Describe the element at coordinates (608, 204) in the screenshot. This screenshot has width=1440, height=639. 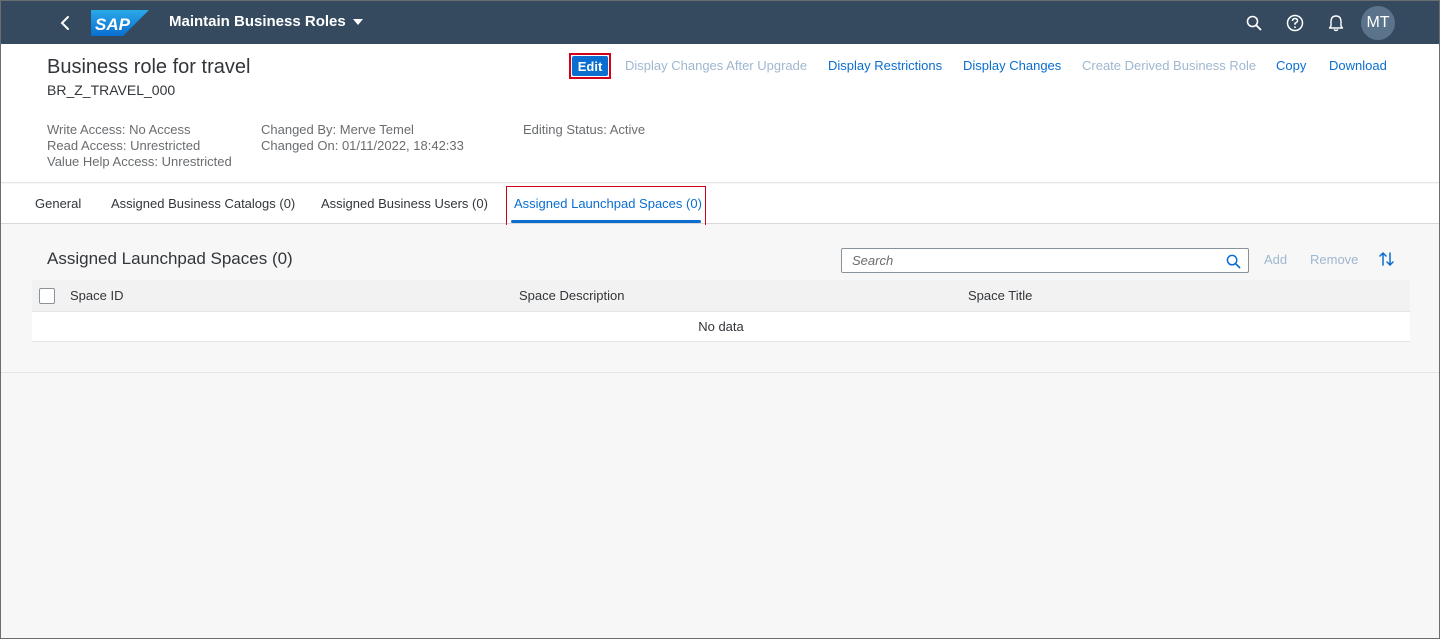
I see `tab-launchpad-spaces: Assigned Launchpad Spaces (0)` at that location.